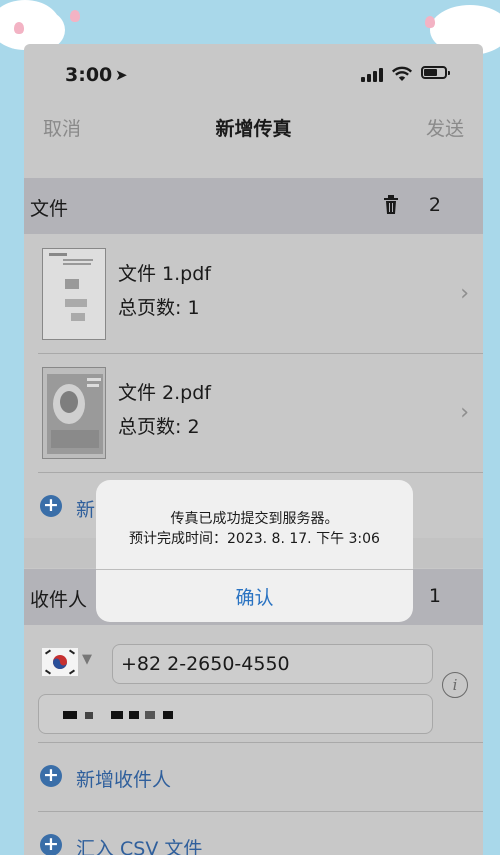 This screenshot has height=855, width=500. I want to click on recipient-name-field, so click(235, 714).